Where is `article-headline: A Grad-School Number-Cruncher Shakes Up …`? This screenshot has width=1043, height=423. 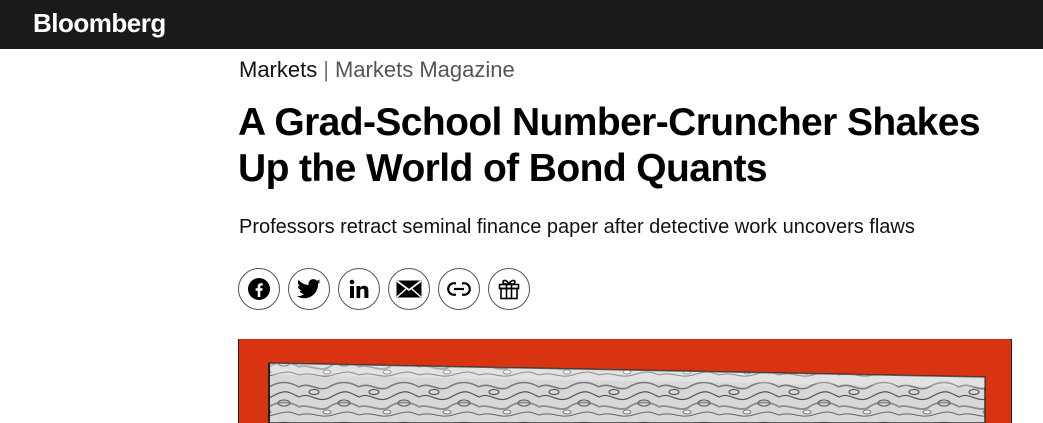
article-headline: A Grad-School Number-Cruncher Shakes Up … is located at coordinates (609, 145).